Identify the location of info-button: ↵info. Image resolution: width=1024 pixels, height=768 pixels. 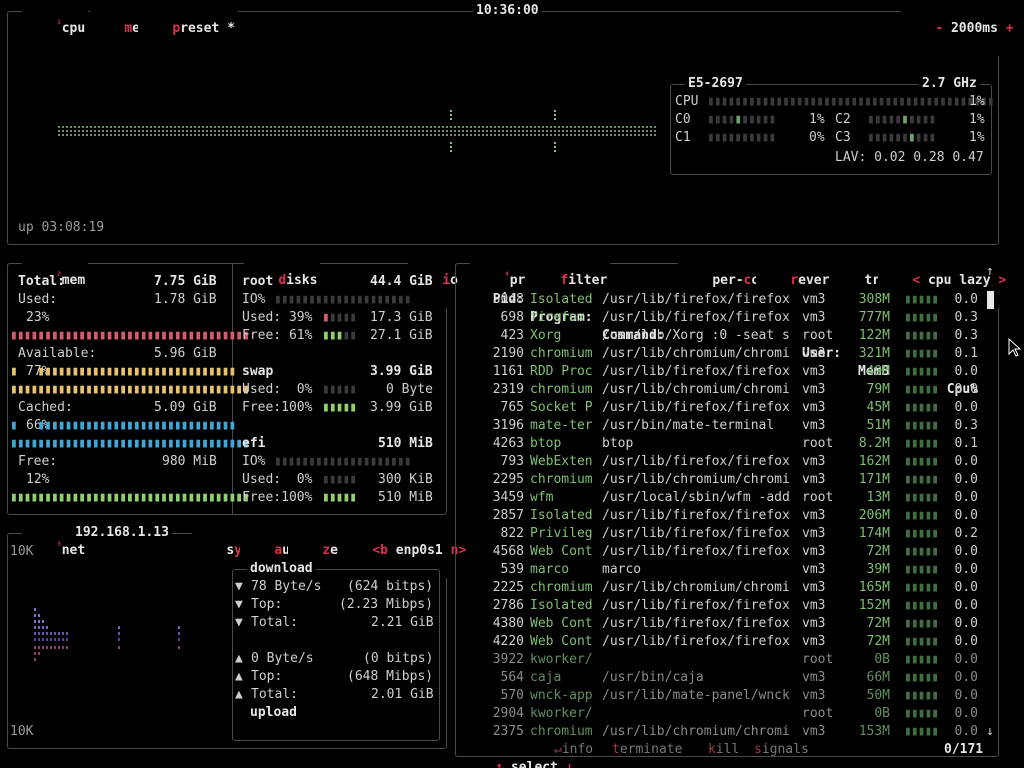
(573, 750).